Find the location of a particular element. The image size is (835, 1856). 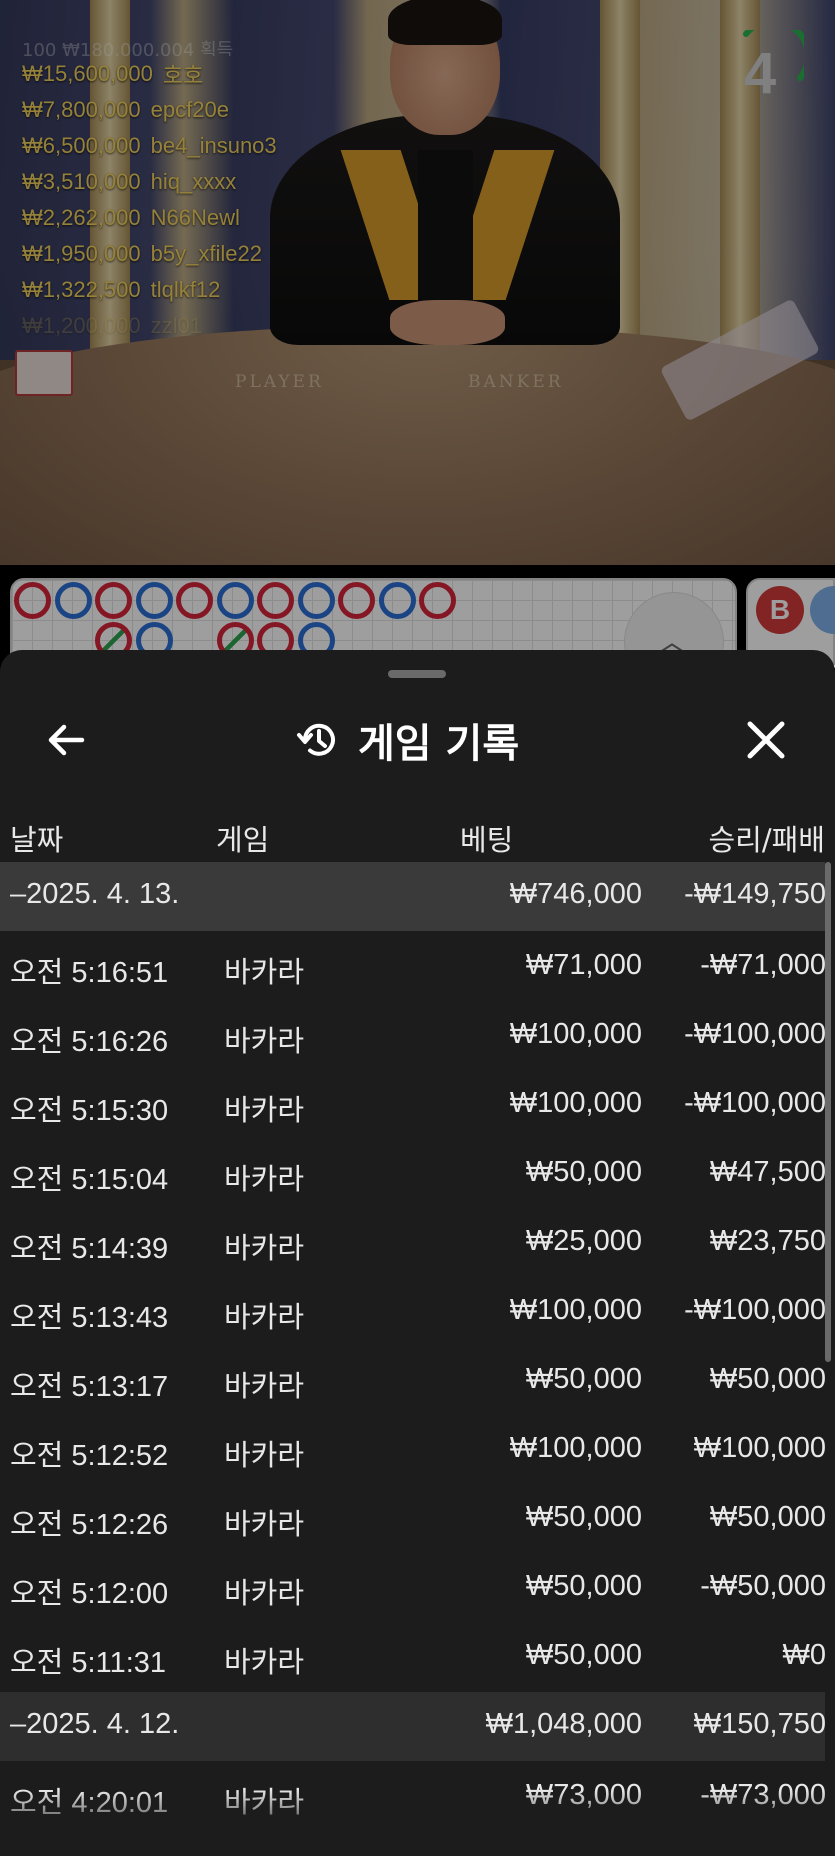

row-win-loss: ₩23,750 is located at coordinates (767, 1241).